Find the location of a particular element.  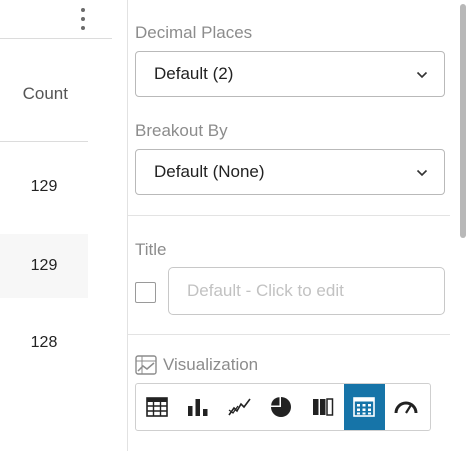

panel-scrollbar-thumb is located at coordinates (463, 121).